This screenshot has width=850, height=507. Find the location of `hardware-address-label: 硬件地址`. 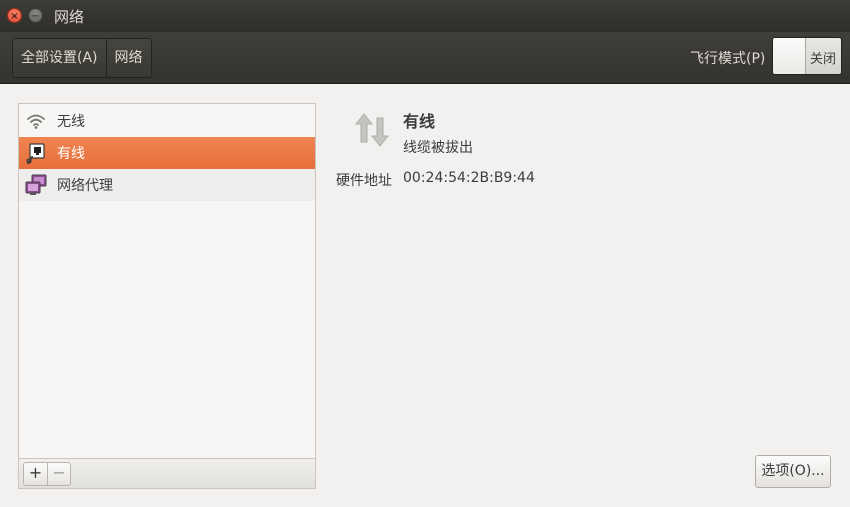

hardware-address-label: 硬件地址 is located at coordinates (364, 181).